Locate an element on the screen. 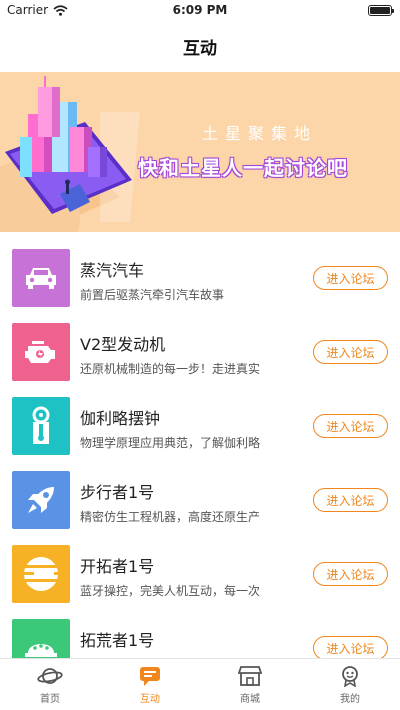 Image resolution: width=400 pixels, height=710 pixels. forum-name: 开拓者1号 is located at coordinates (117, 566).